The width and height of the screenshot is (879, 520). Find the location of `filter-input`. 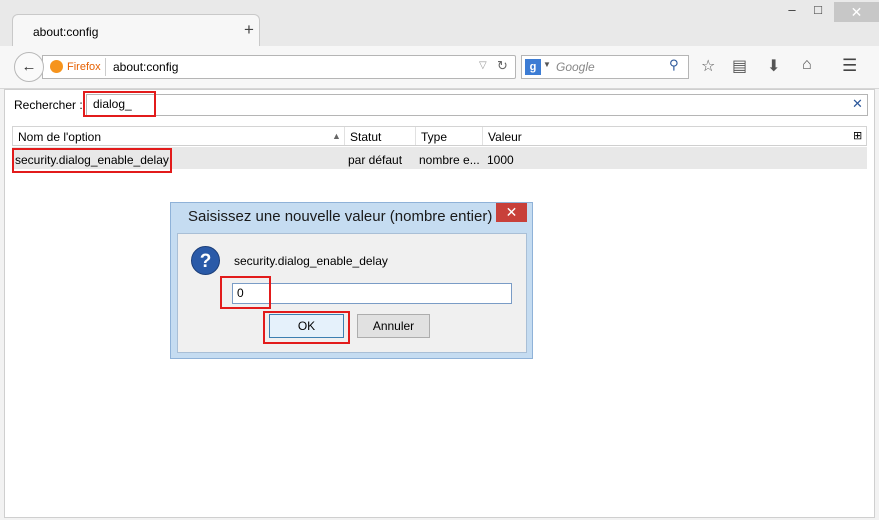

filter-input is located at coordinates (477, 105).